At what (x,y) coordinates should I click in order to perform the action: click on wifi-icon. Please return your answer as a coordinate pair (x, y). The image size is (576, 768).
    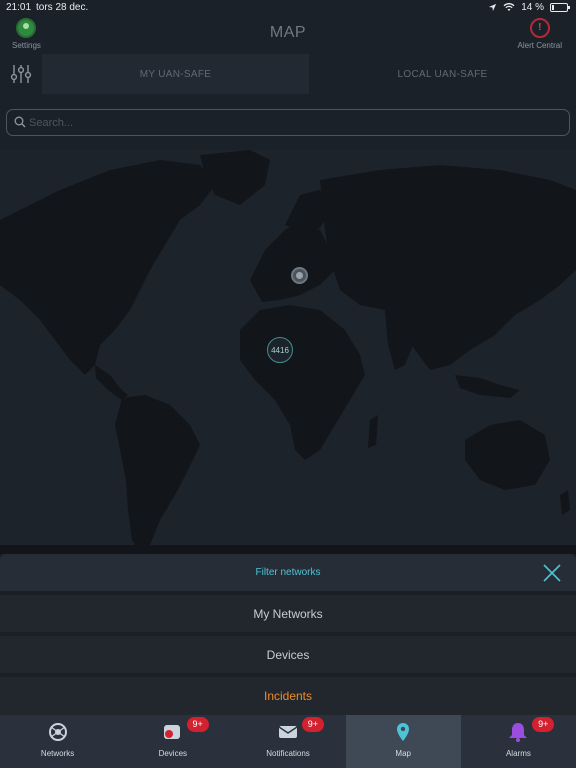
    Looking at the image, I should click on (509, 7).